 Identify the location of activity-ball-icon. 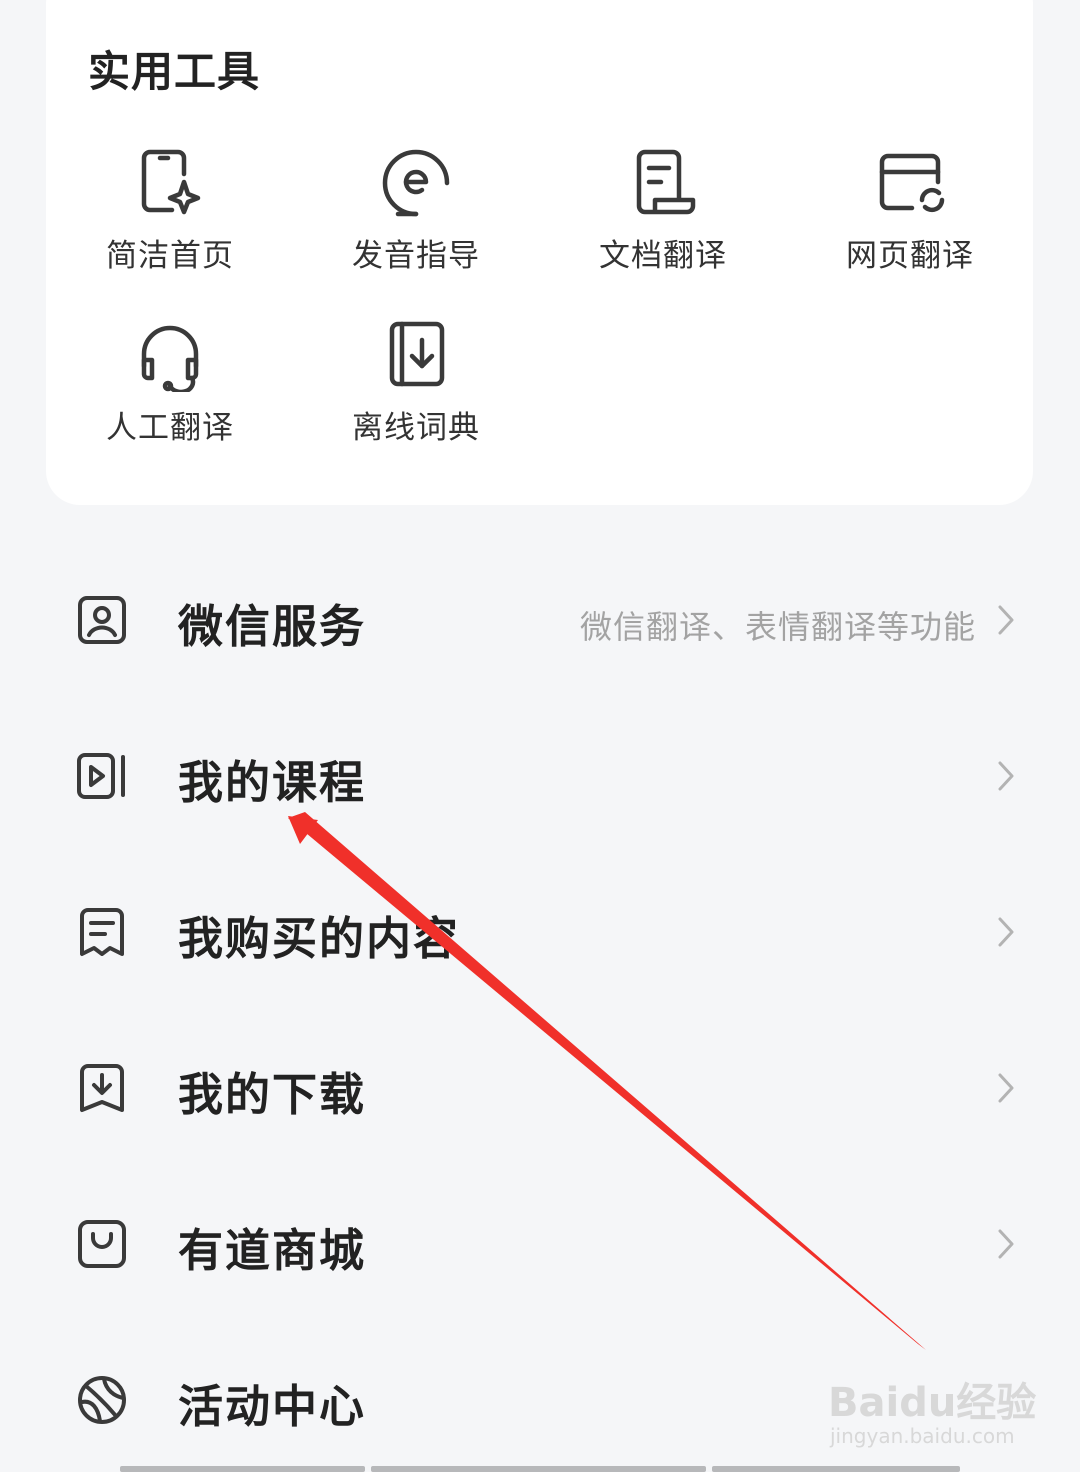
(102, 1400).